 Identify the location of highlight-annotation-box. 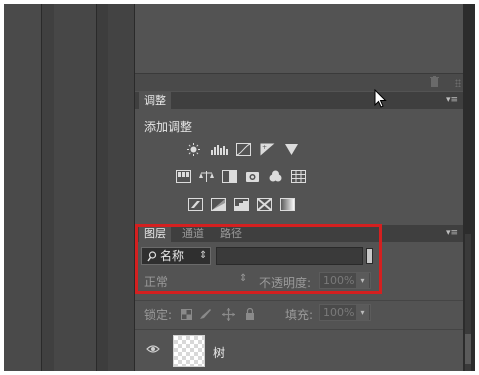
(258, 259).